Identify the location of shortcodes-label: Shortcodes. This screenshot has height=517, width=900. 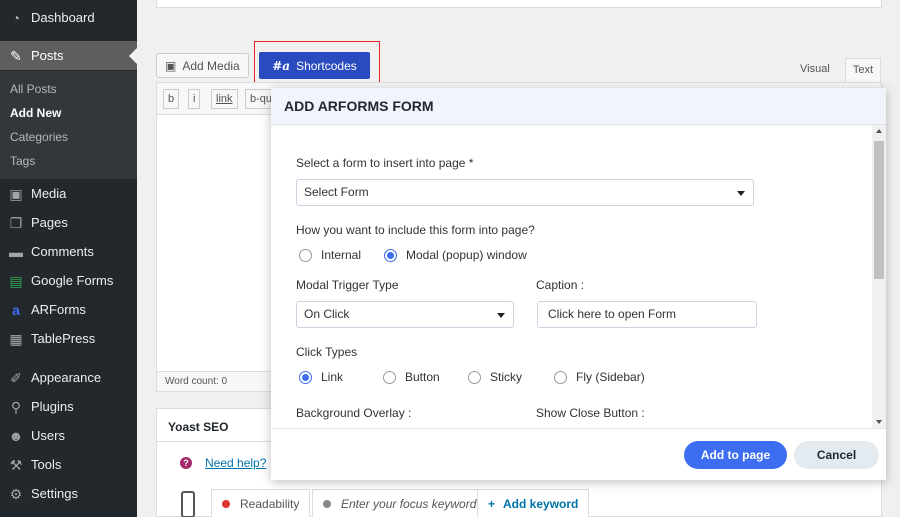
(326, 65).